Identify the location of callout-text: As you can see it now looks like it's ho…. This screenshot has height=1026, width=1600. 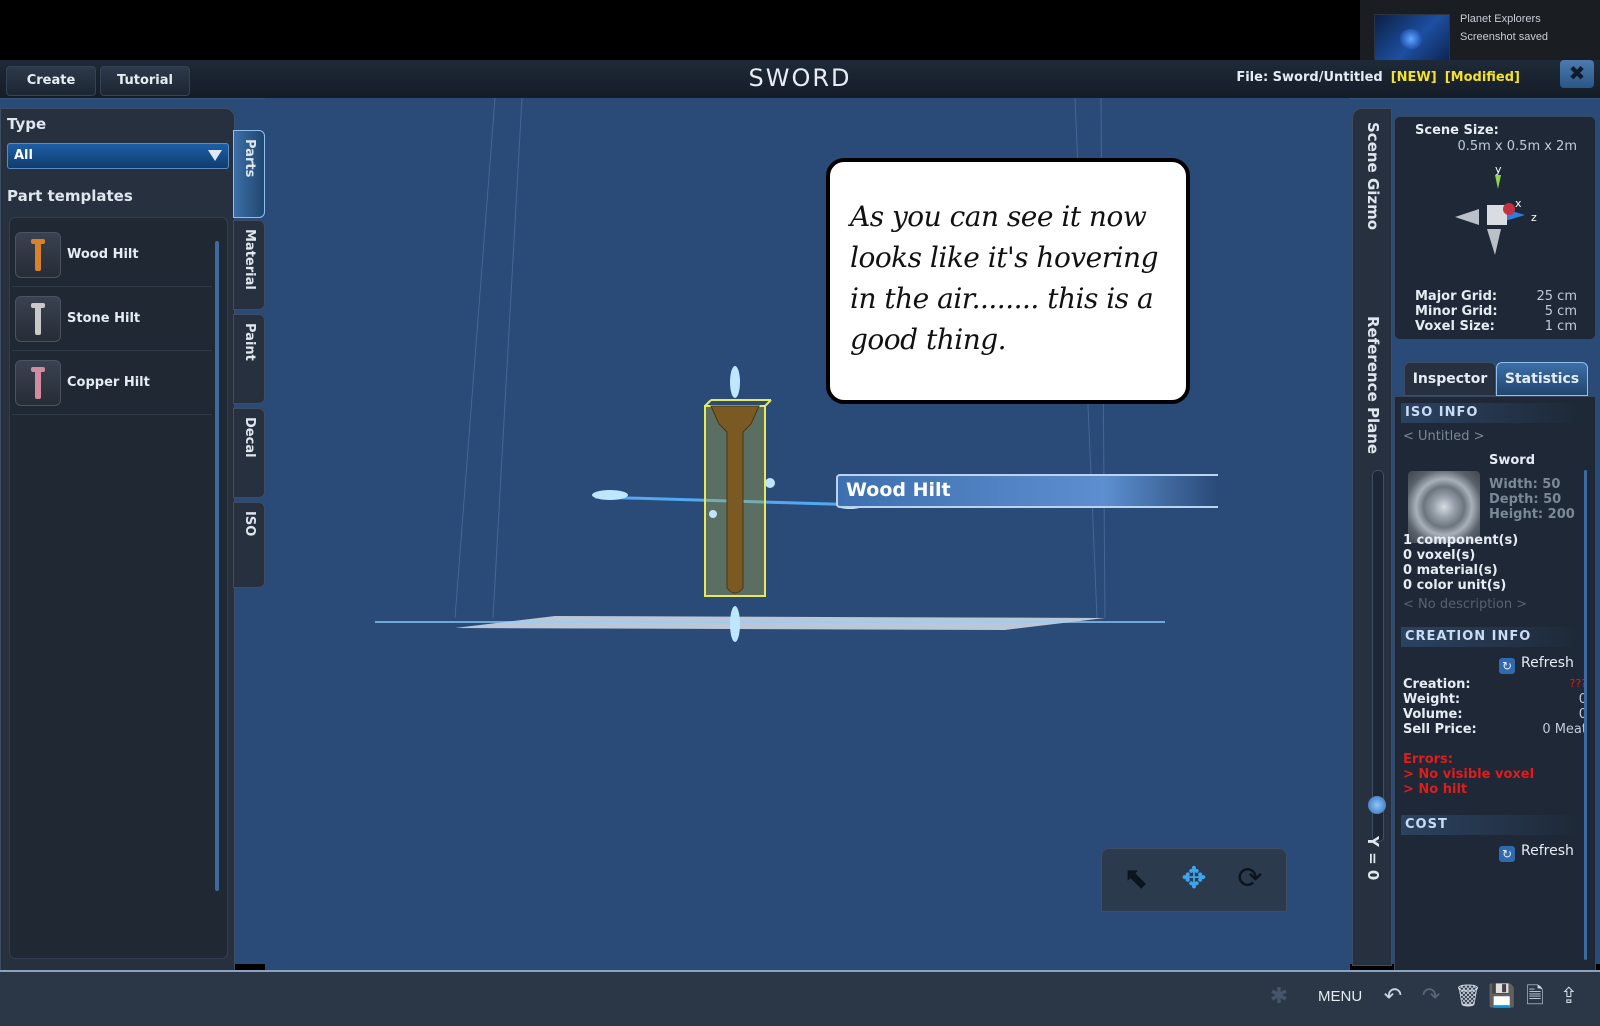
(1004, 278).